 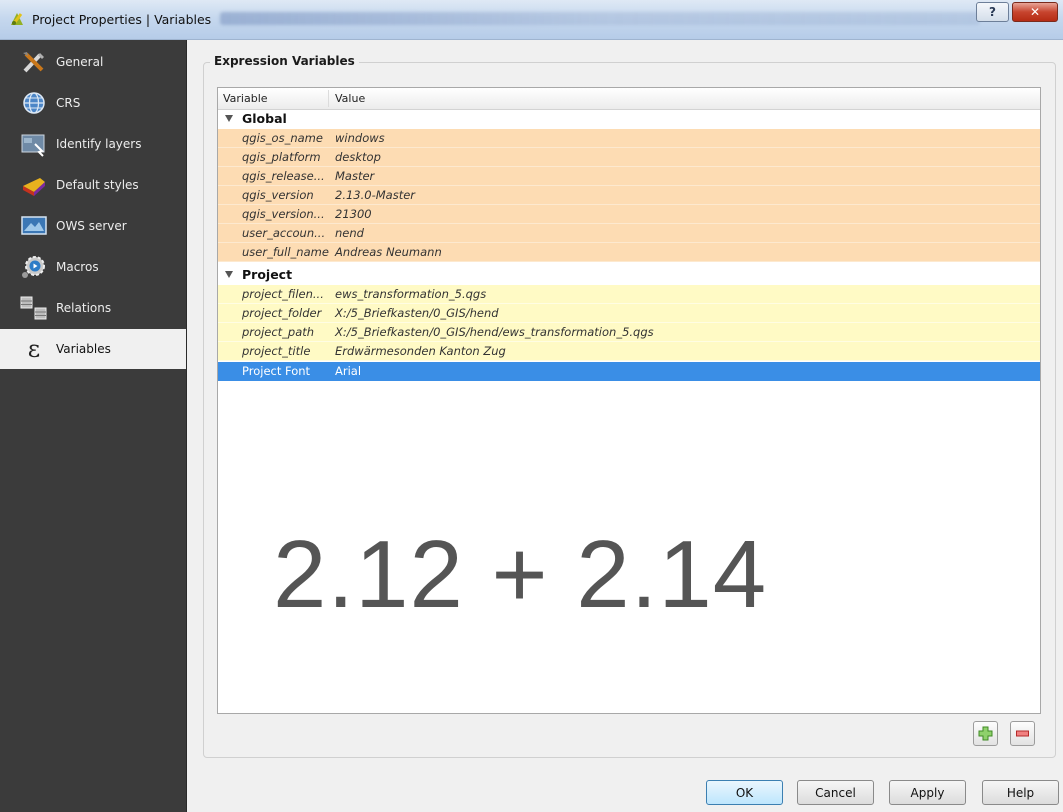 What do you see at coordinates (276, 371) in the screenshot?
I see `variable-name: Project Font` at bounding box center [276, 371].